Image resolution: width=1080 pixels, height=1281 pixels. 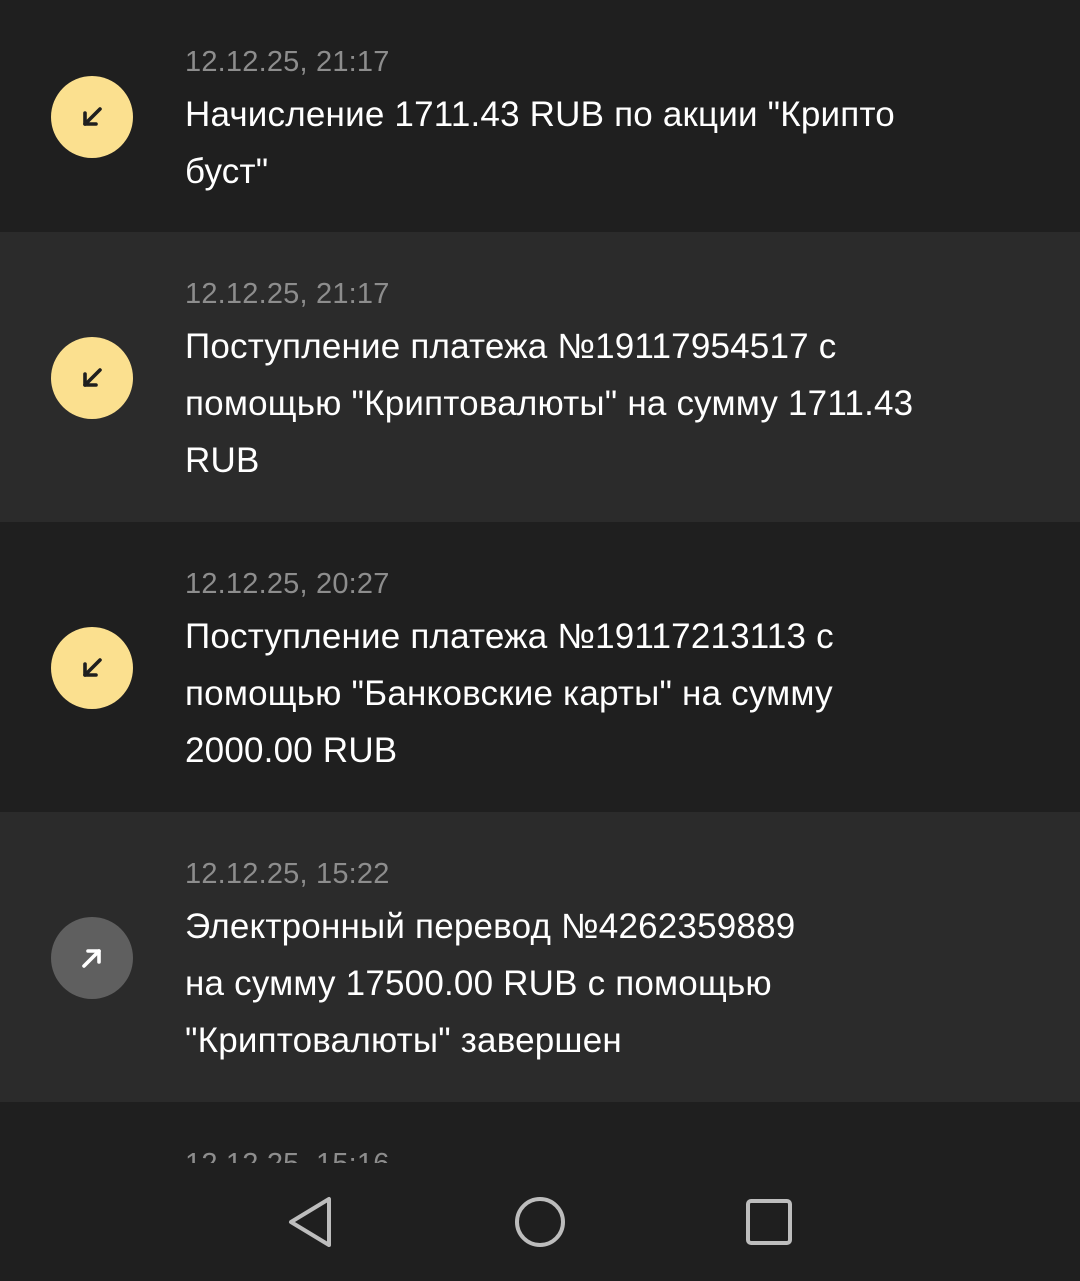 What do you see at coordinates (222, 460) in the screenshot?
I see `message-line: RUB` at bounding box center [222, 460].